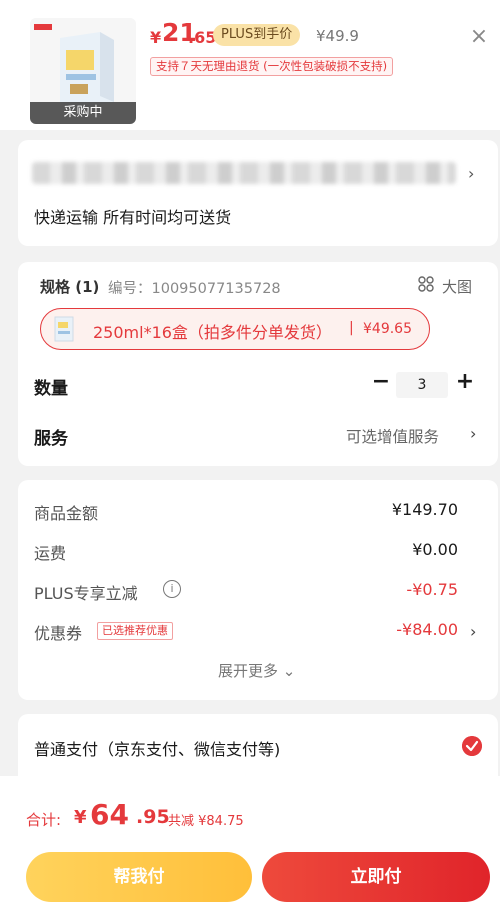  I want to click on subtotal-value: ¥149.70, so click(424, 509).